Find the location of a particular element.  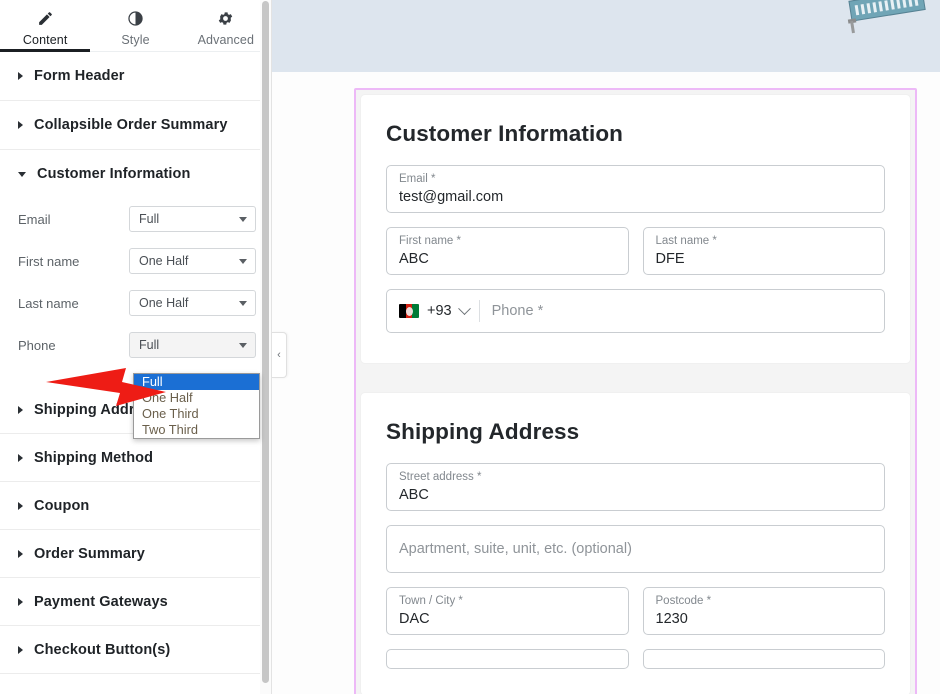

email-field-label: Email * is located at coordinates (417, 179).